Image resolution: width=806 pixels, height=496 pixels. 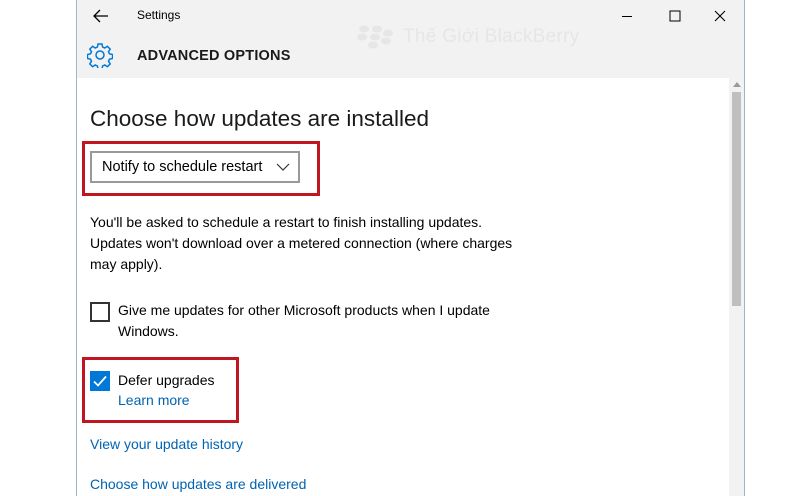 I want to click on window-title: Settings, so click(x=159, y=15).